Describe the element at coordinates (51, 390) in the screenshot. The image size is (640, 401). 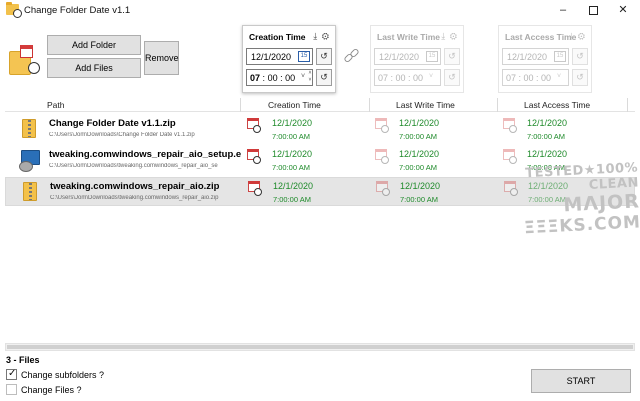
I see `change-files-label: Change Files ?` at that location.